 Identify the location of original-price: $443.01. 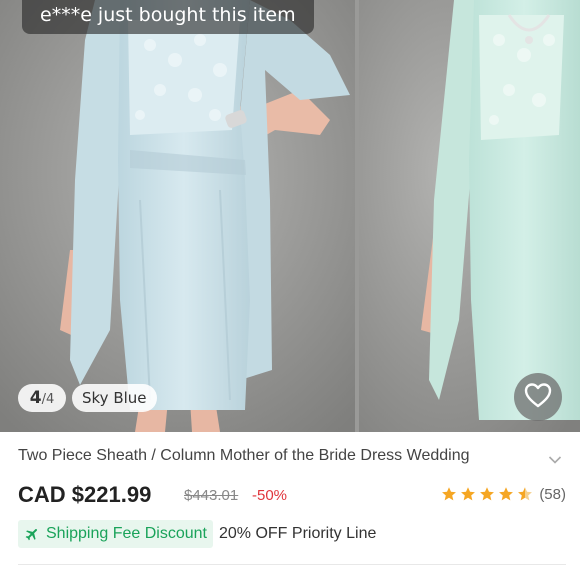
(211, 495).